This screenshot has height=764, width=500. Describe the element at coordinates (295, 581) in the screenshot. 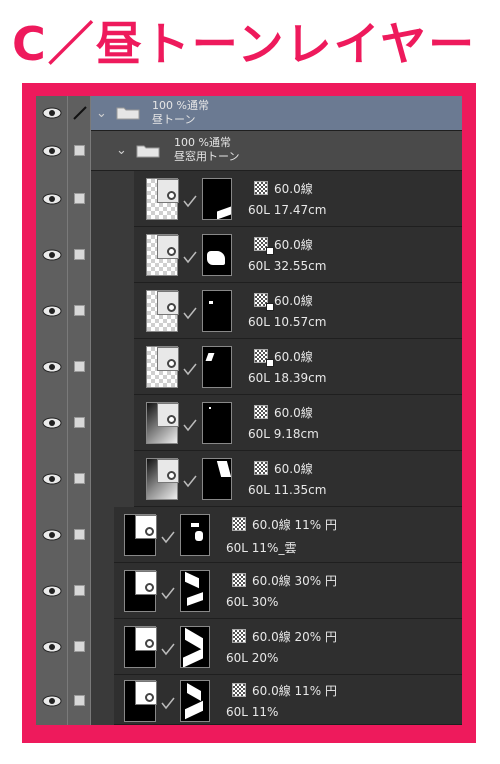

I see `layer-props: 60.0線 30% 円` at that location.